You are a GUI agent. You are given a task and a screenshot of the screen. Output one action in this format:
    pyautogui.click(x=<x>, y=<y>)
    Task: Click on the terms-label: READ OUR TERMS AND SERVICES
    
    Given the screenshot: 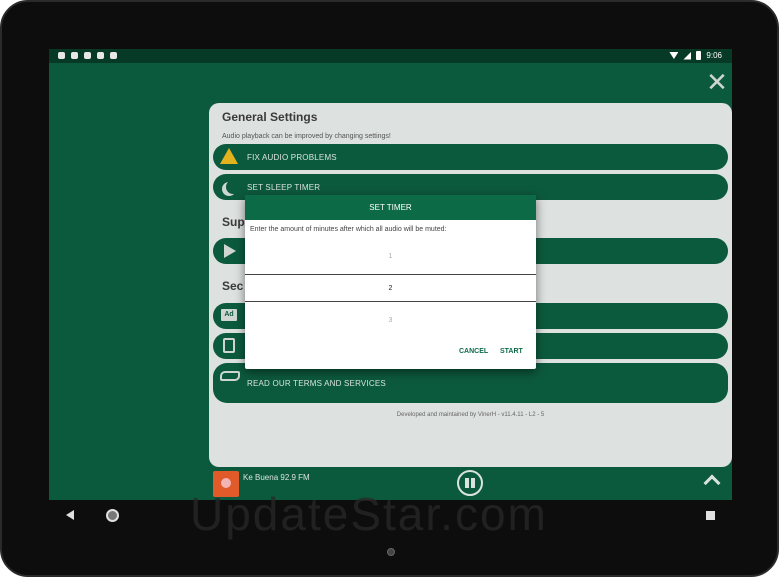 What is the action you would take?
    pyautogui.click(x=316, y=383)
    